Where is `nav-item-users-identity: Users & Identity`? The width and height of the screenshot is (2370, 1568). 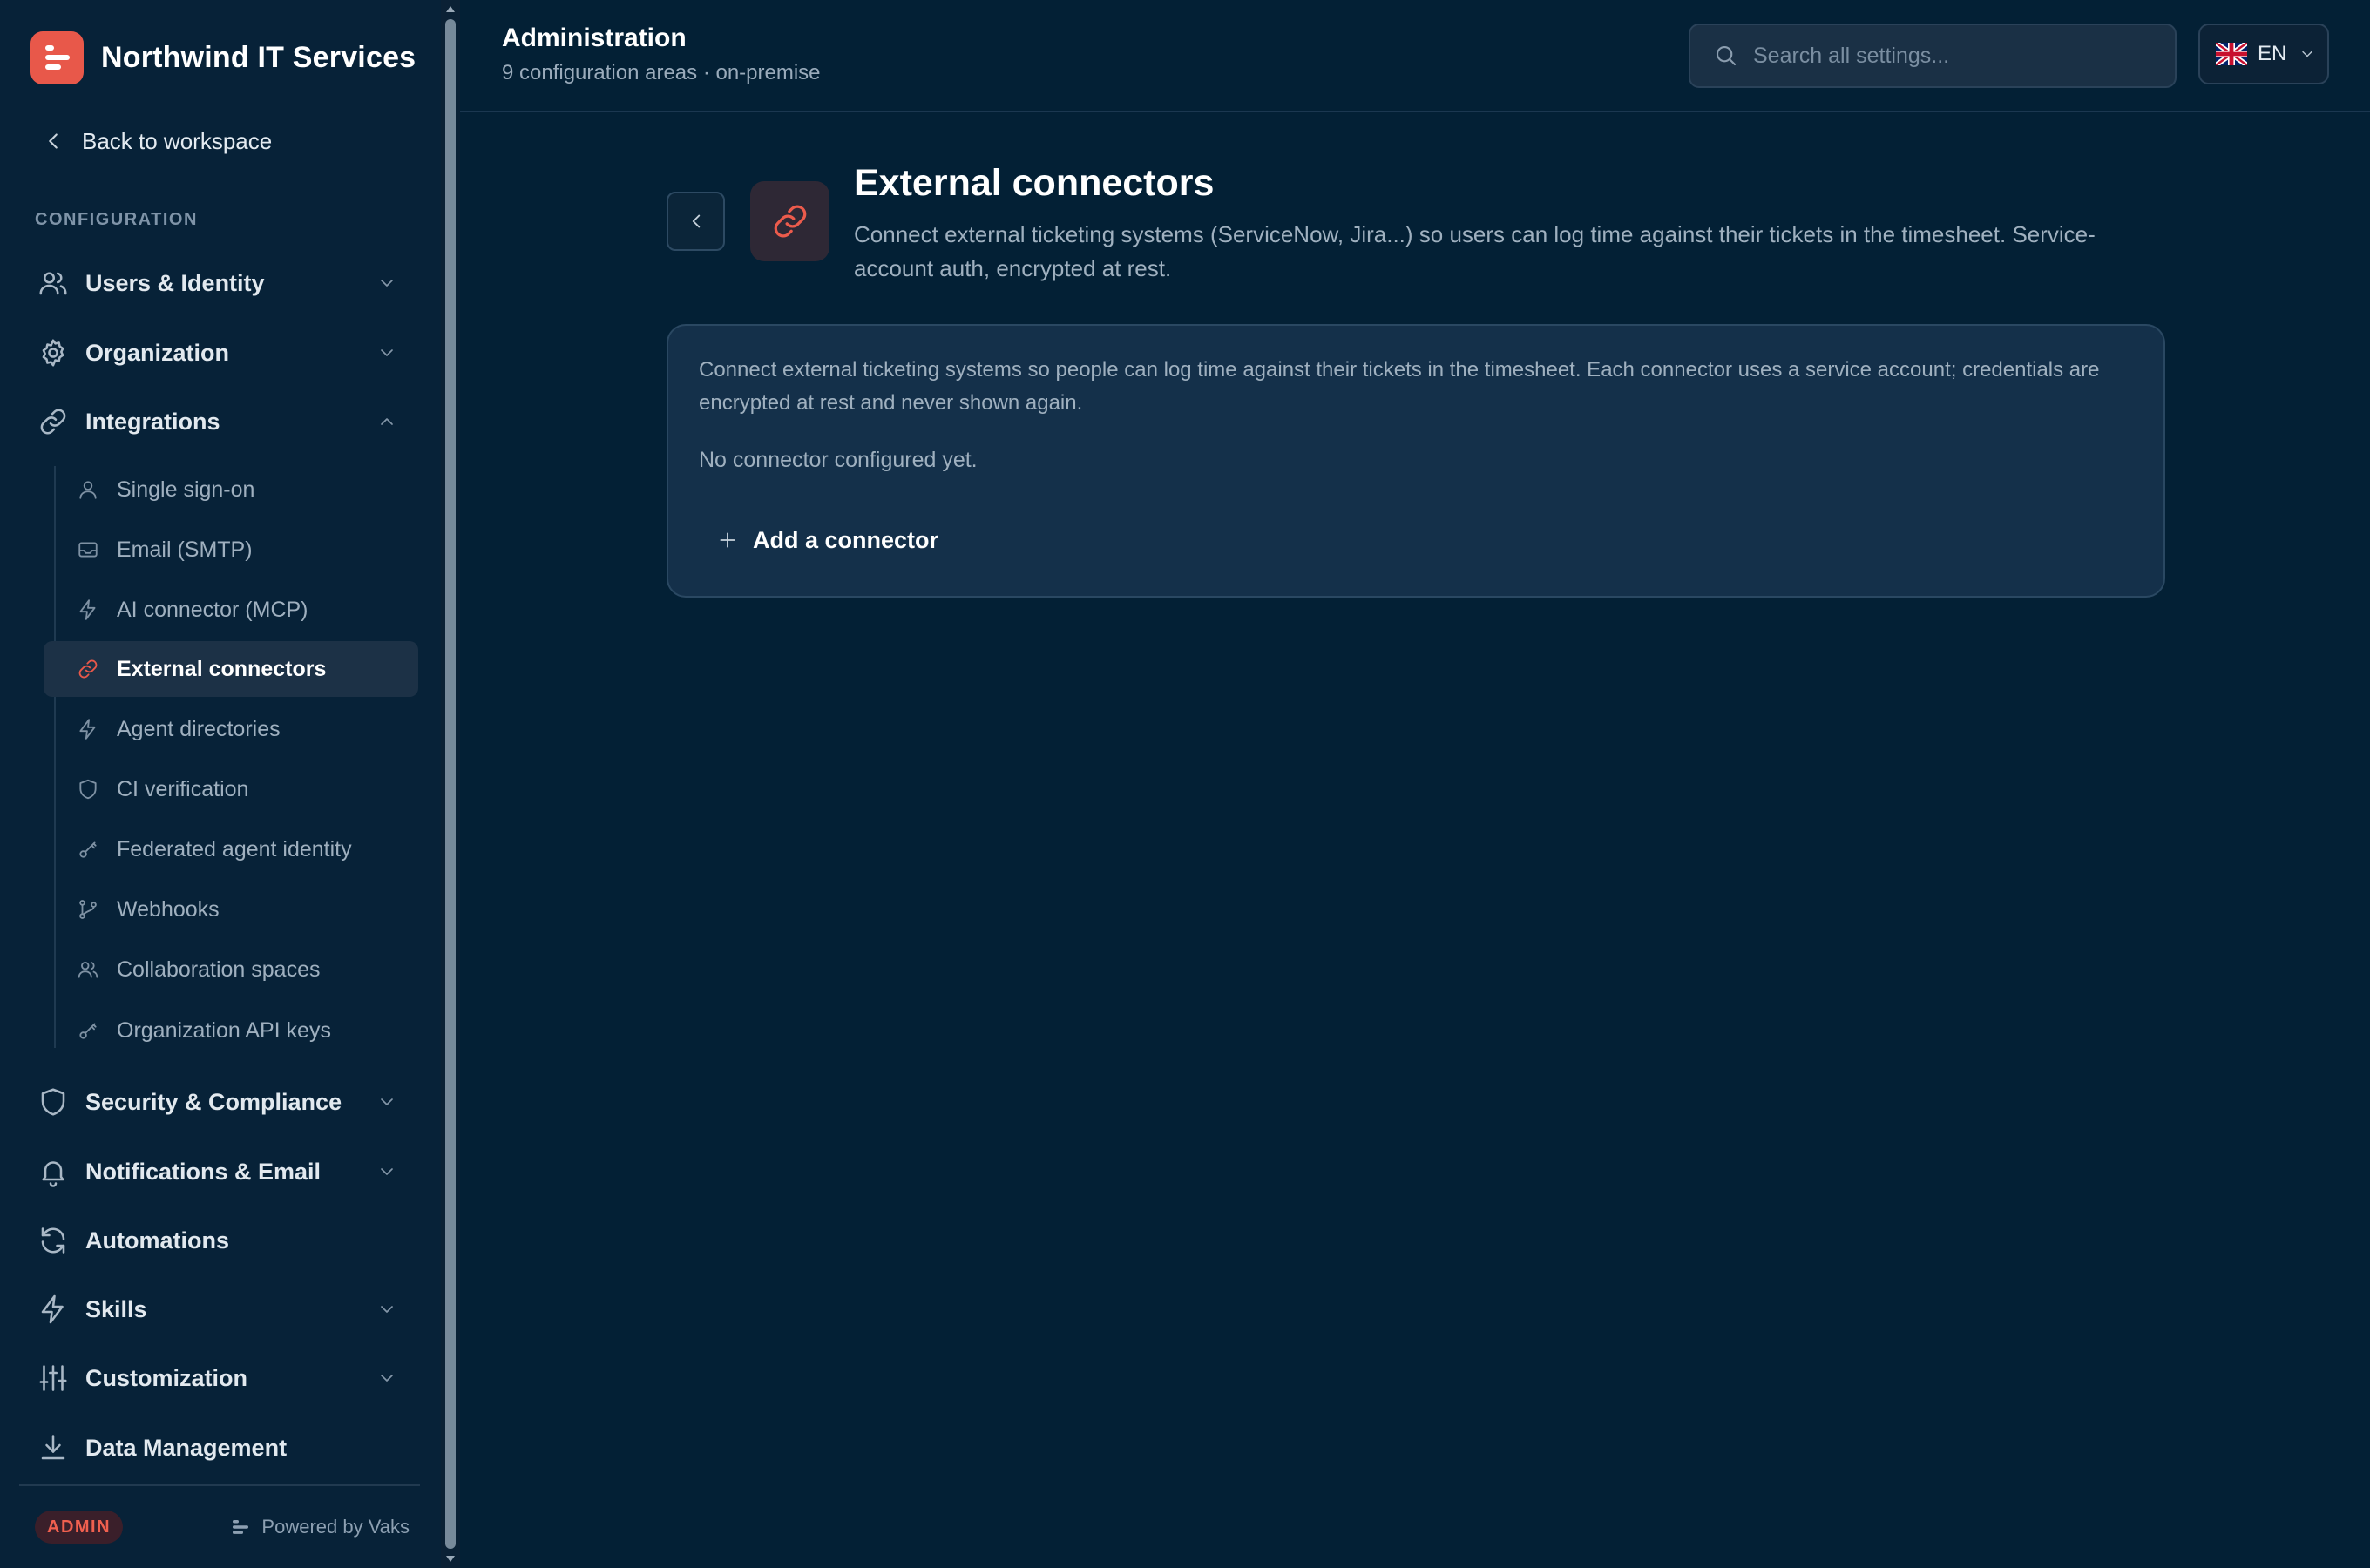 nav-item-users-identity: Users & Identity is located at coordinates (222, 283).